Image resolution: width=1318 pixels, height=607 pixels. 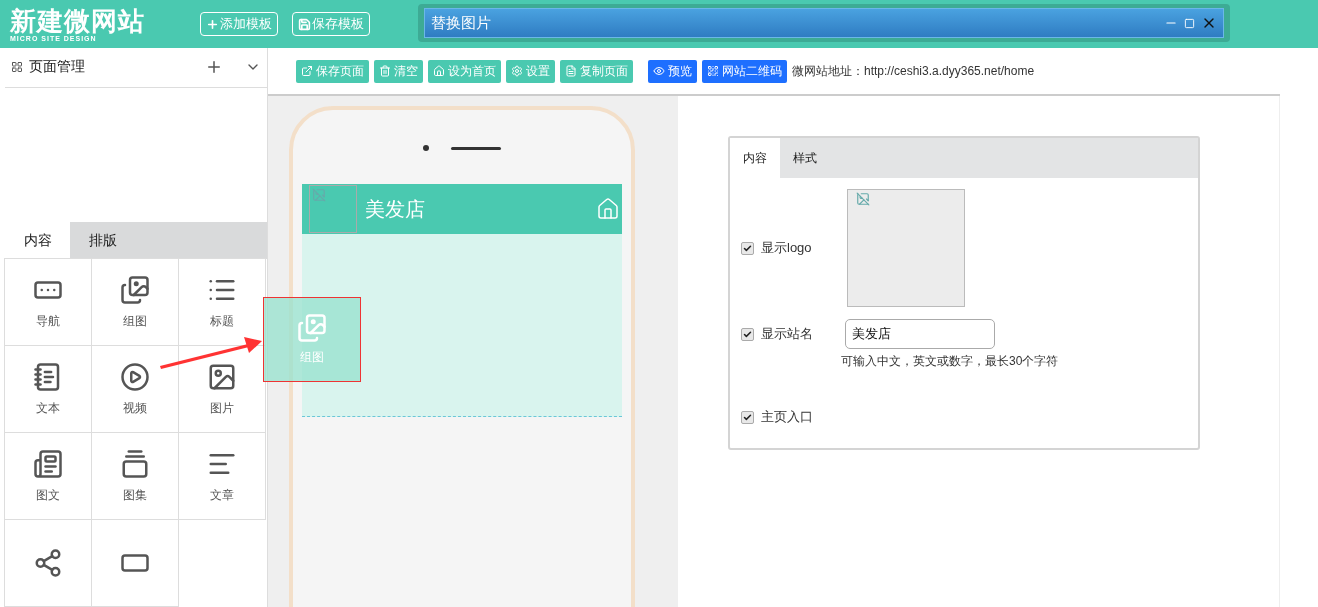 I want to click on site-name-field: 美发店, so click(x=920, y=334).